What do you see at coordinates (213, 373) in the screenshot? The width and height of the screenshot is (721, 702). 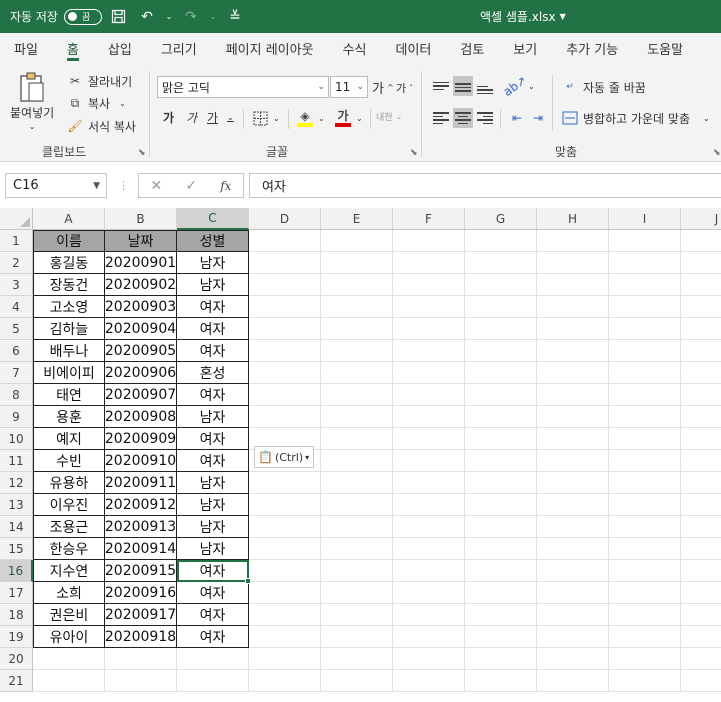 I see `grid-cell: 혼성` at bounding box center [213, 373].